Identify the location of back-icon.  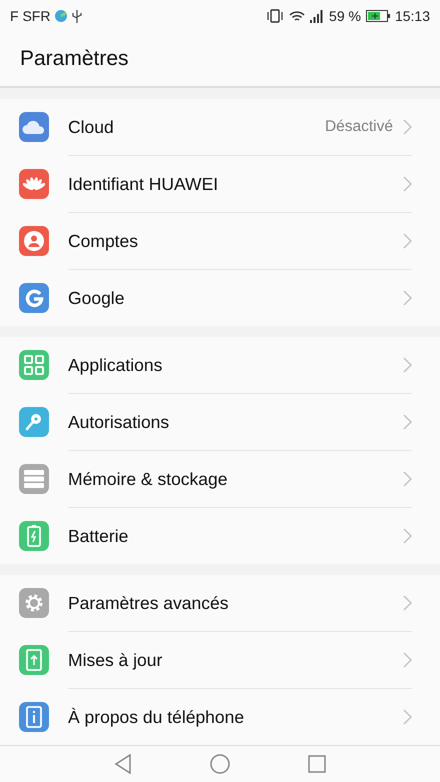
(123, 764).